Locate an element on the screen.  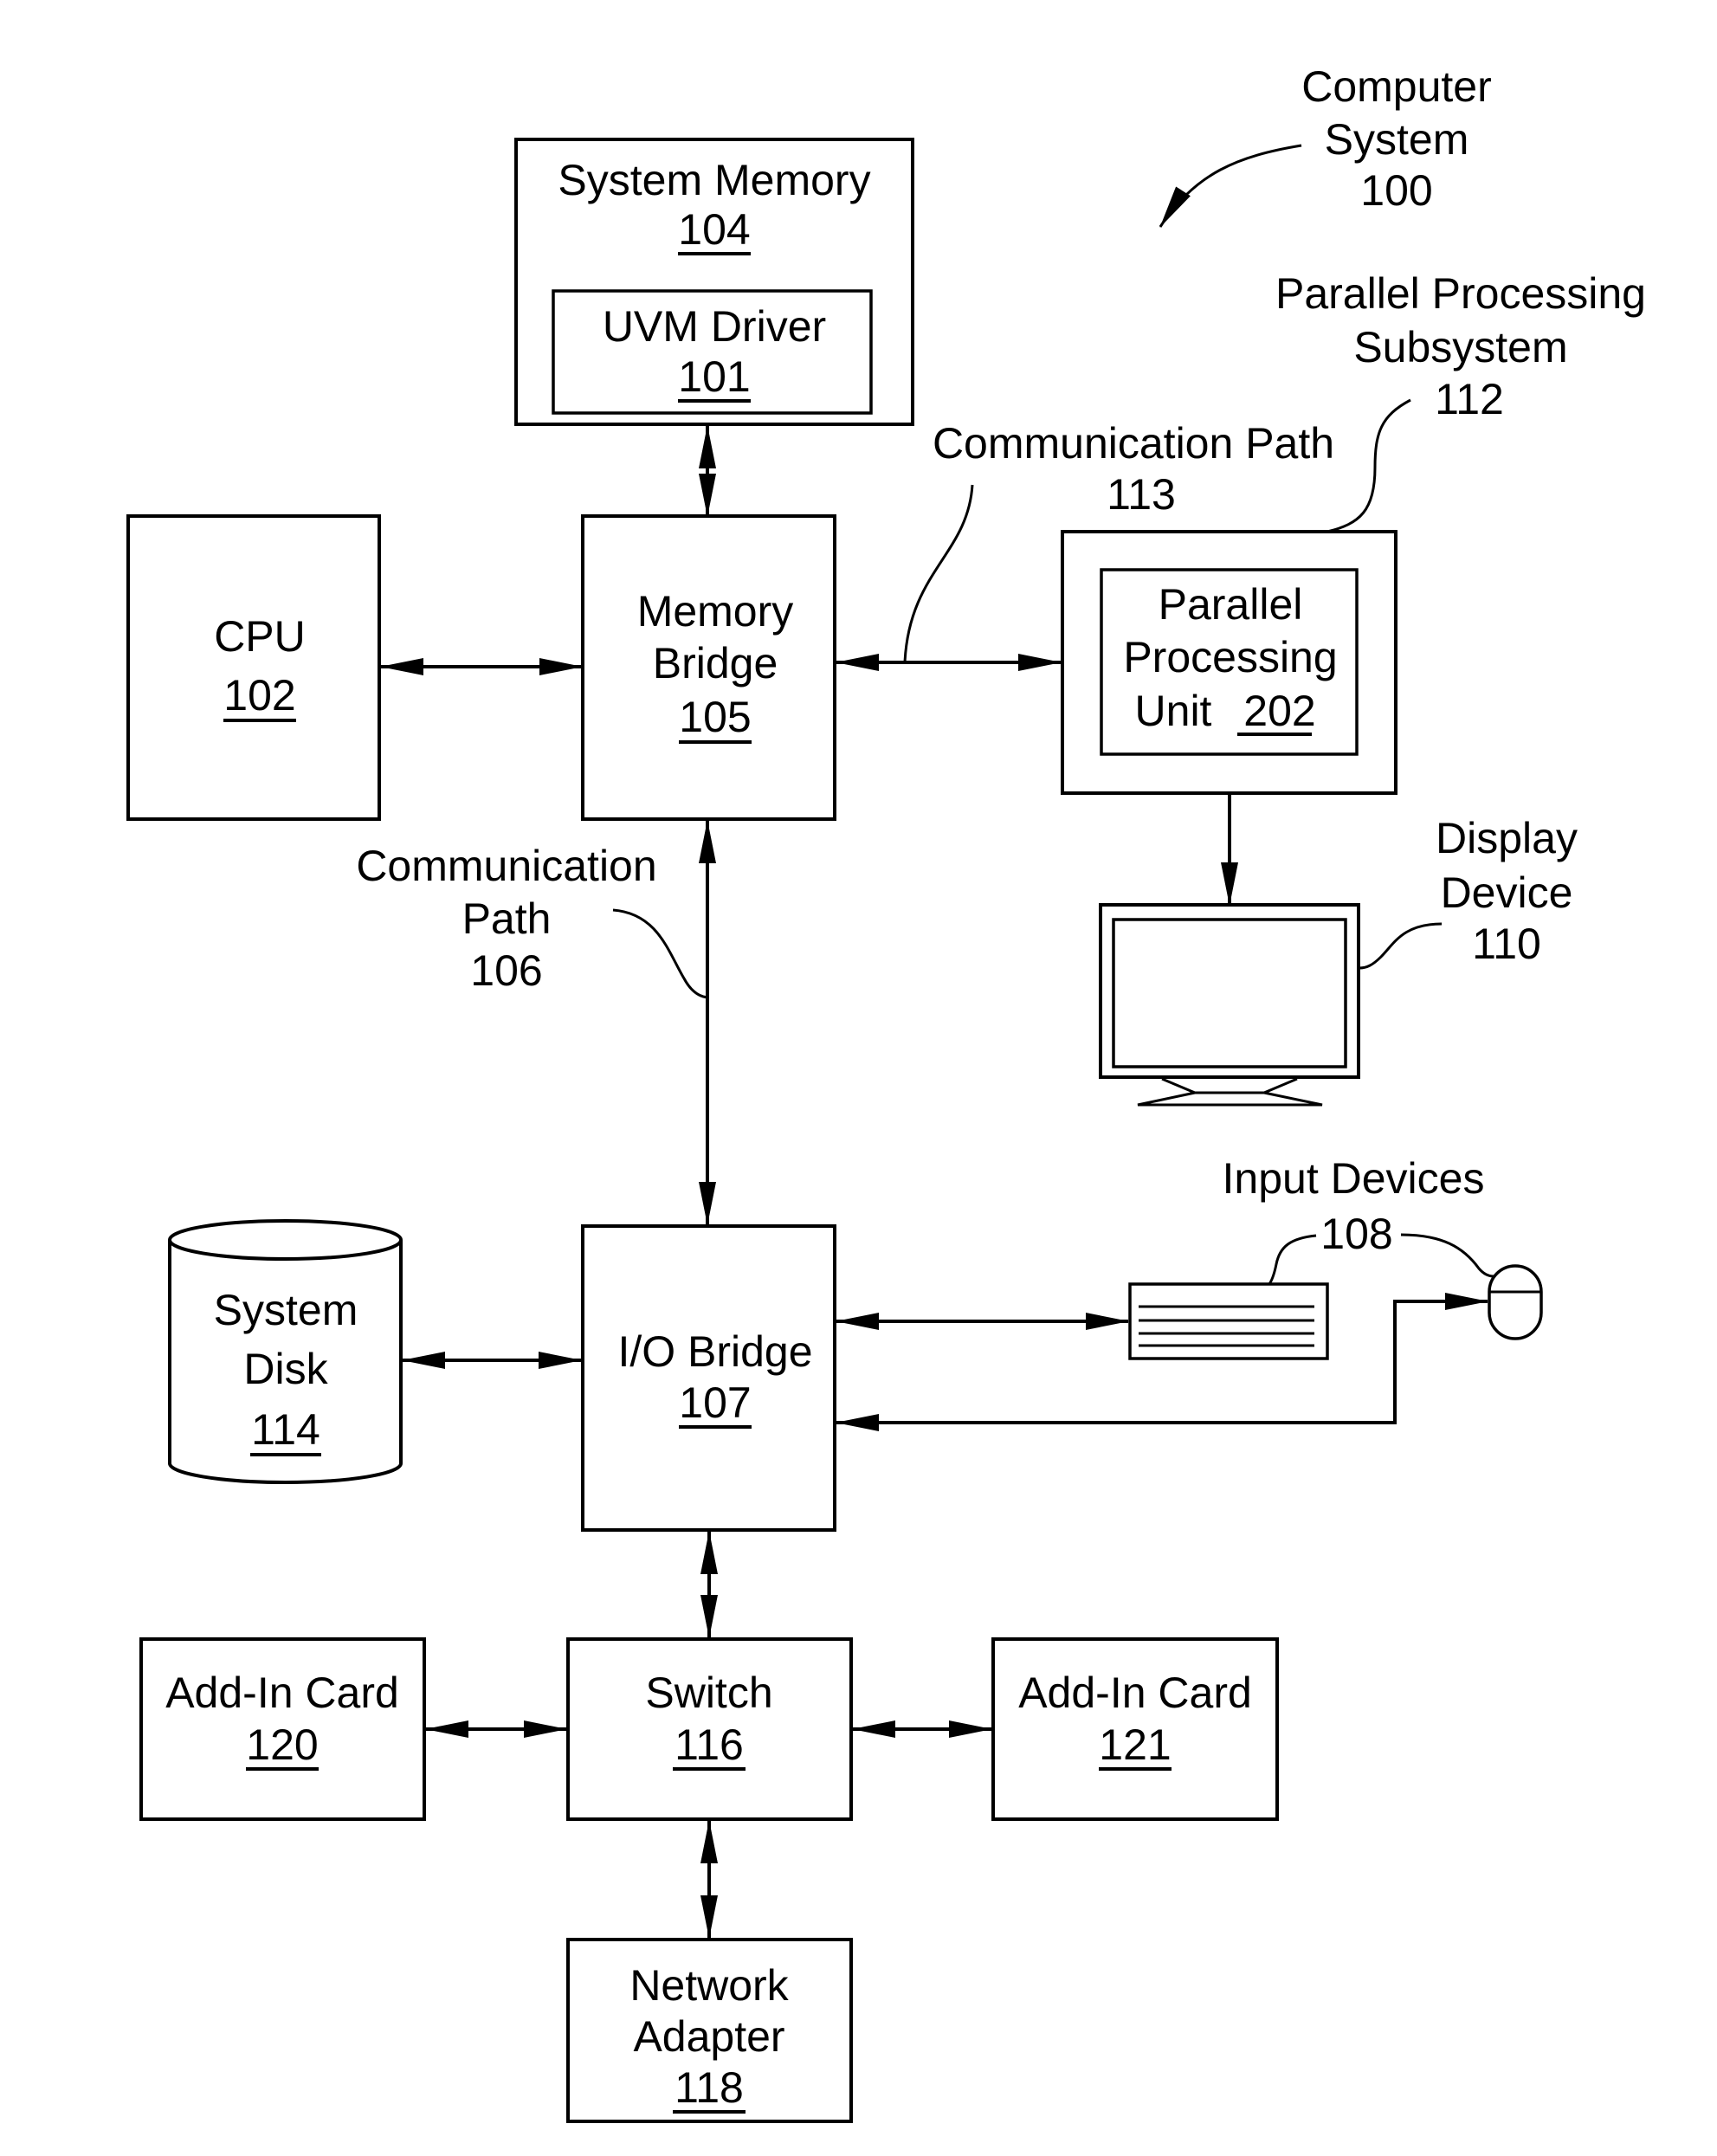
memory-bridge-label-line-1: Memory is located at coordinates (715, 611).